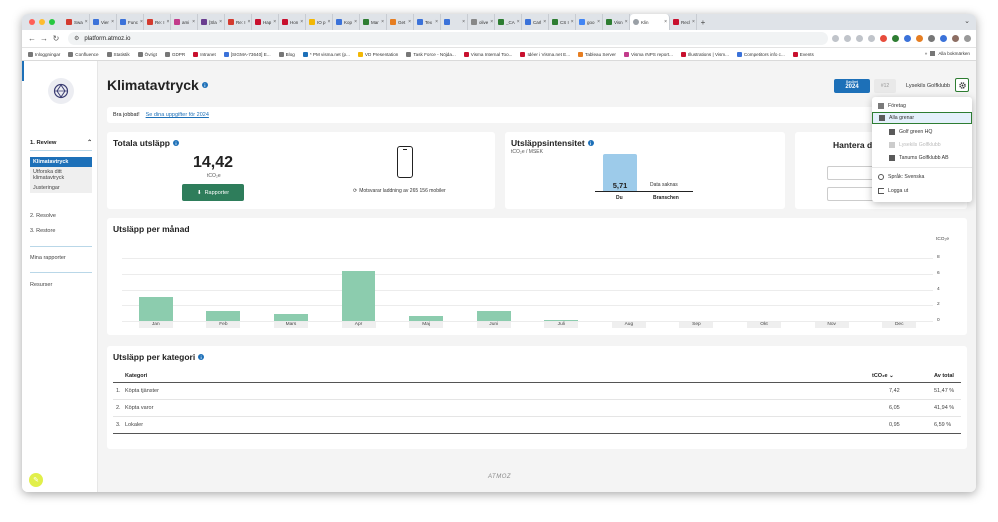 The width and height of the screenshot is (998, 522). I want to click on tab-18: CS I ×, so click(562, 22).